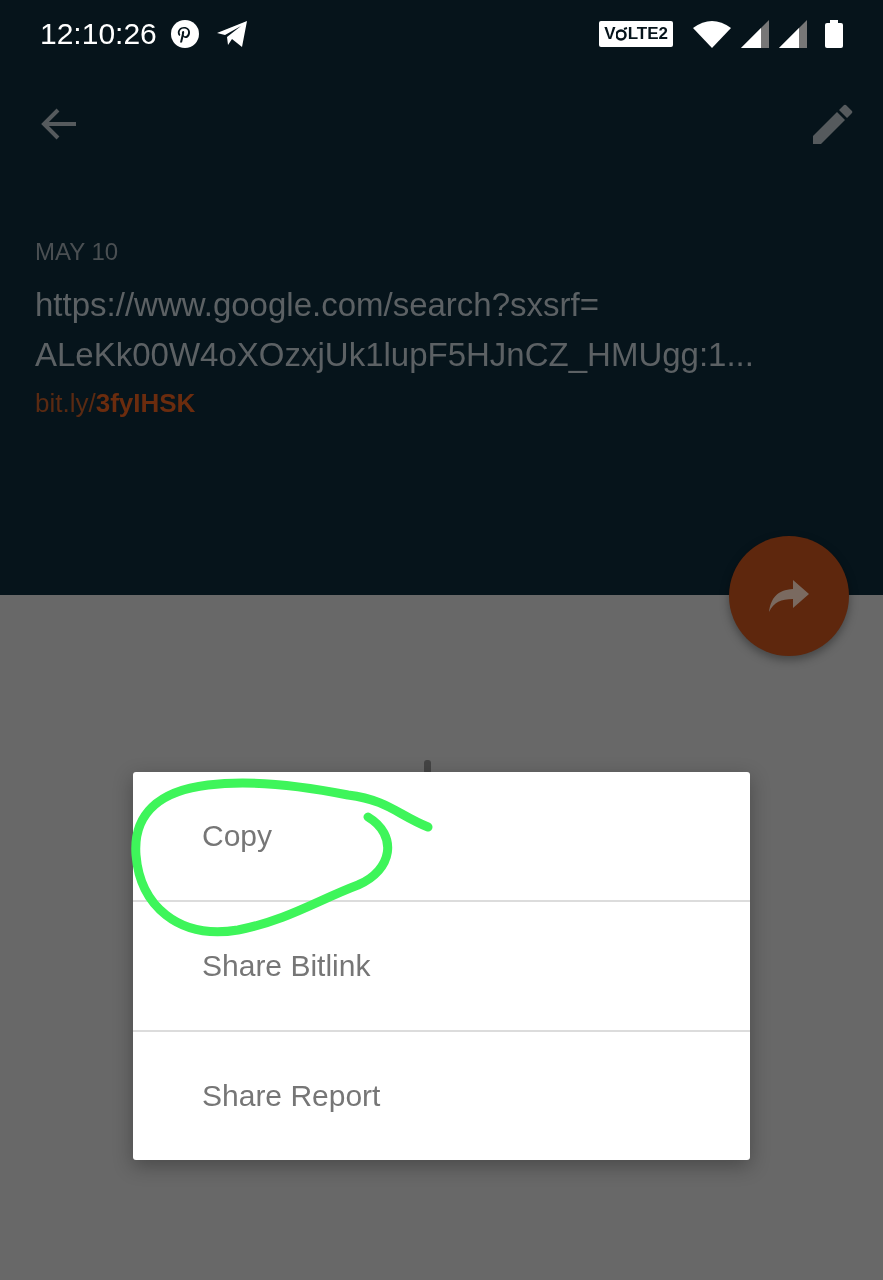 The width and height of the screenshot is (883, 1280). Describe the element at coordinates (712, 34) in the screenshot. I see `wifi-icon` at that location.